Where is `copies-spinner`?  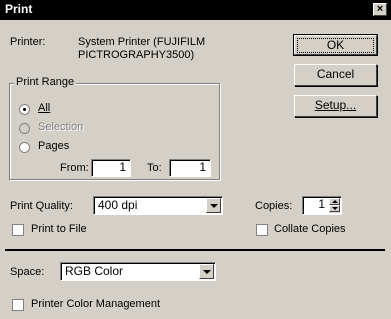 copies-spinner is located at coordinates (334, 205).